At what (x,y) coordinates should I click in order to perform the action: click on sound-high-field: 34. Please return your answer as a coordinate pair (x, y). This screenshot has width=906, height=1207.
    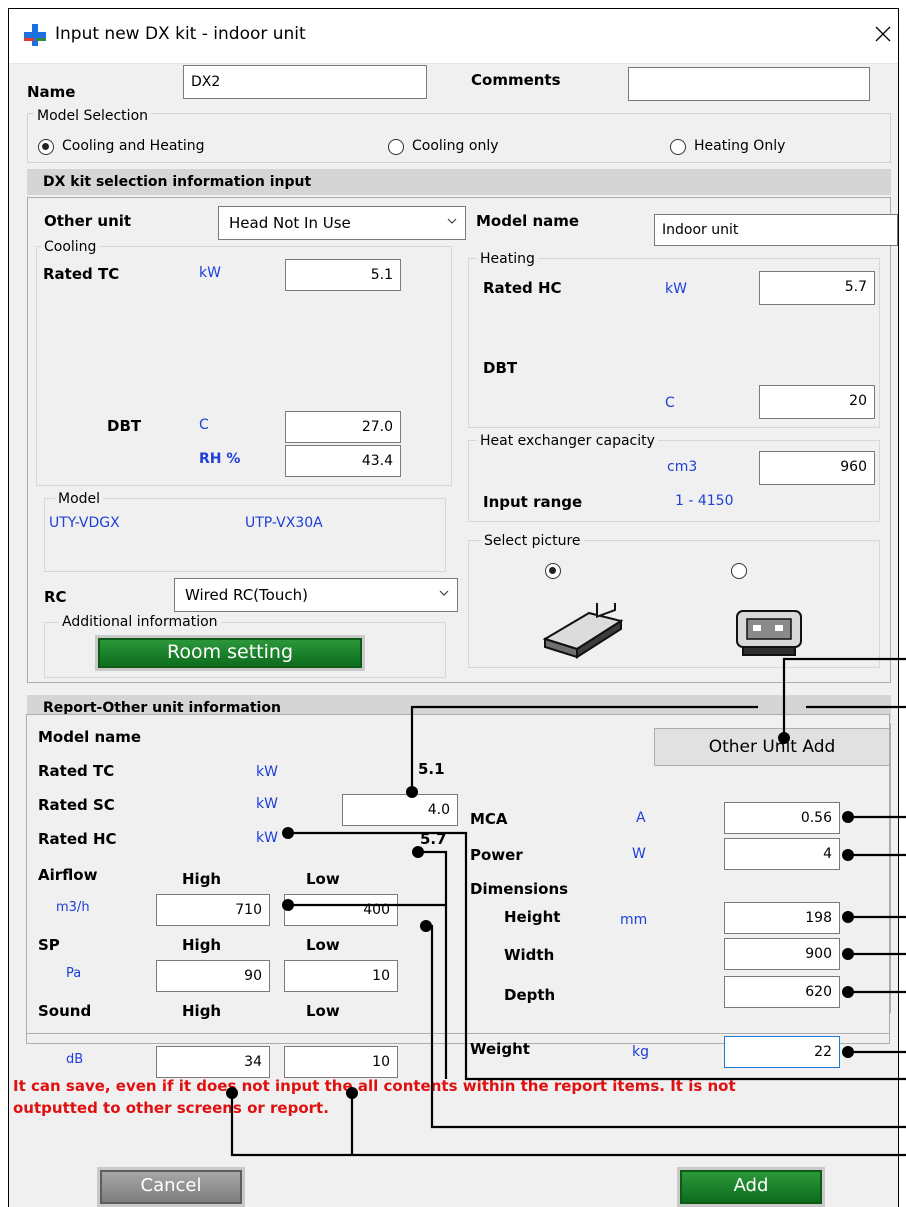
    Looking at the image, I should click on (213, 1062).